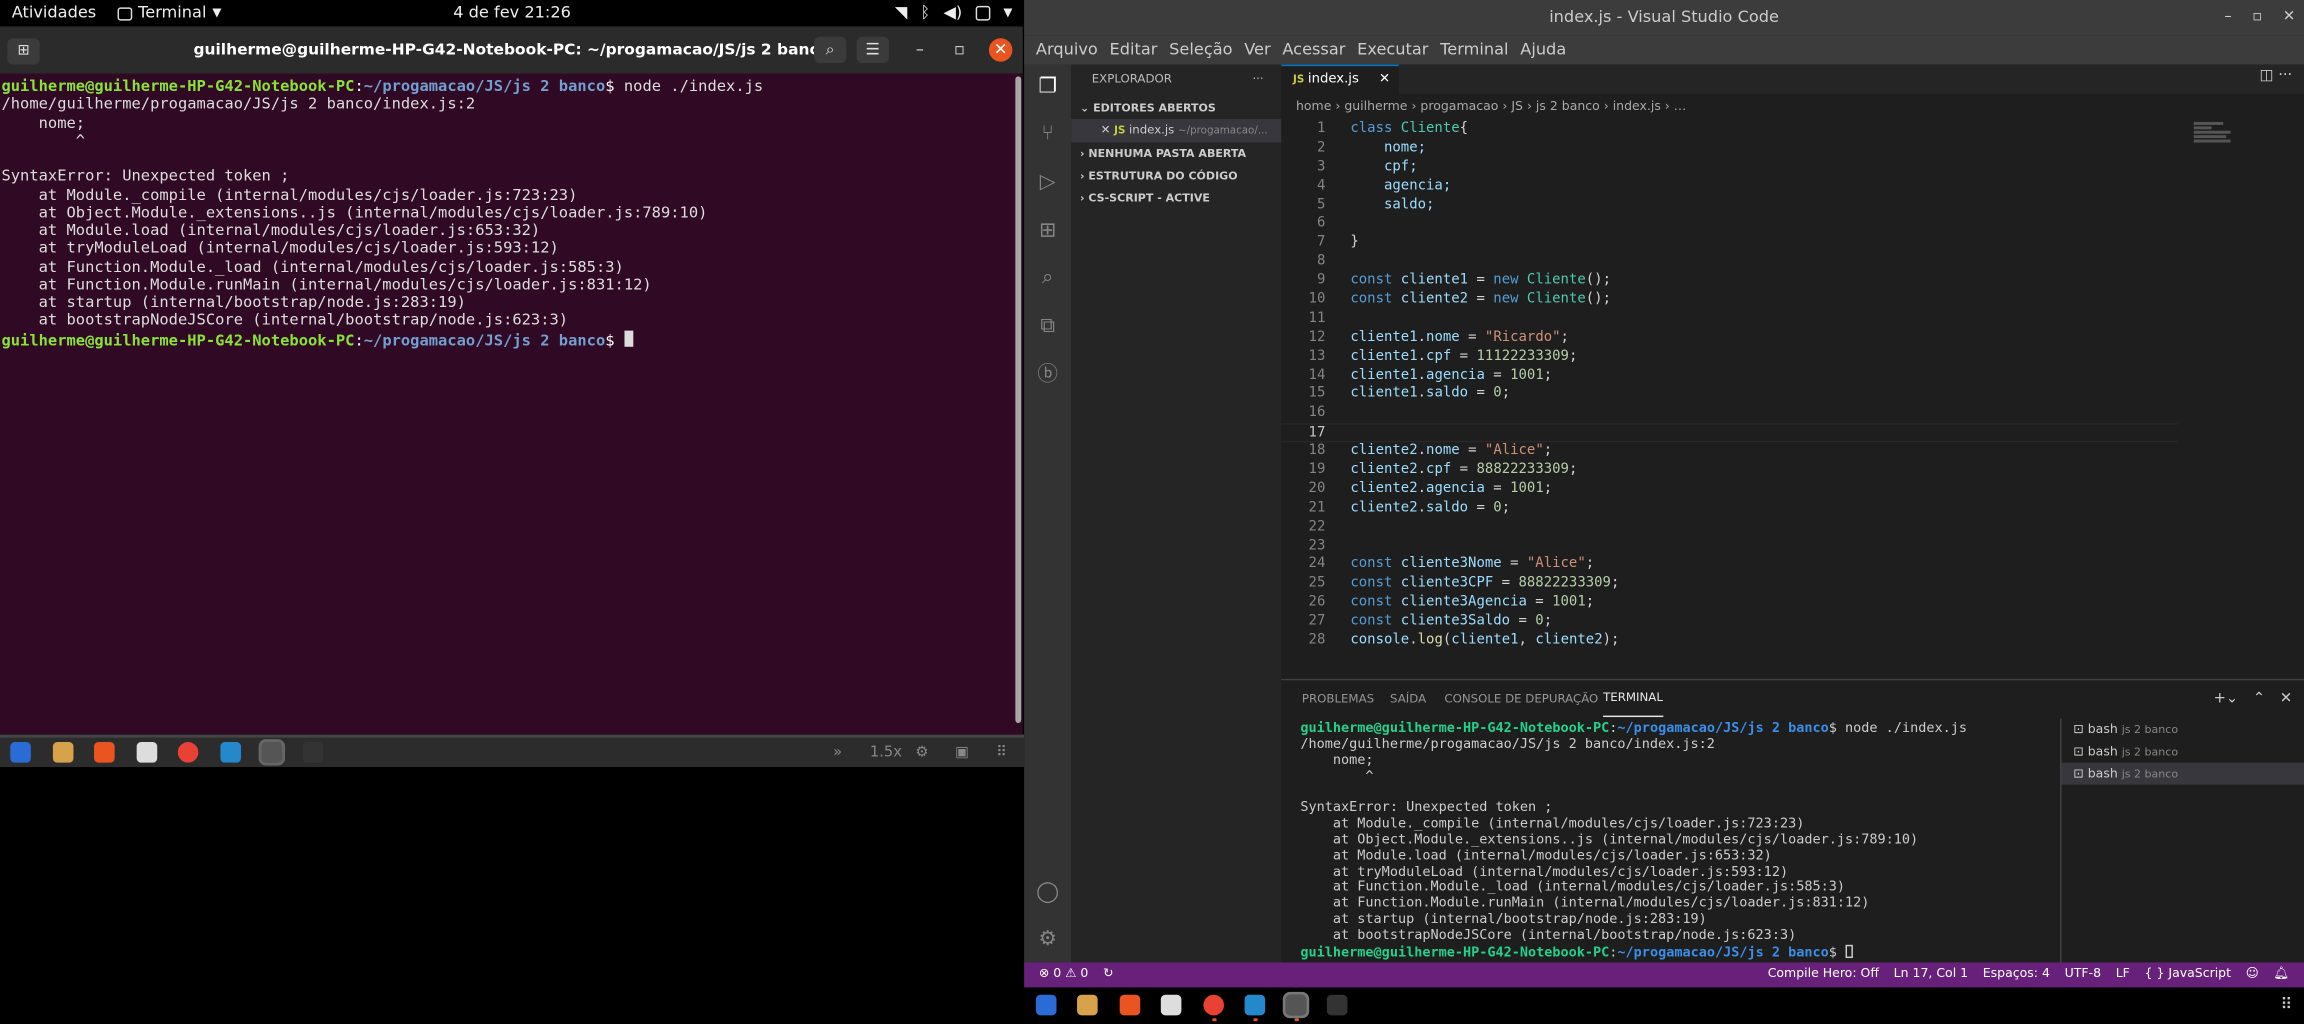 The height and width of the screenshot is (1024, 2304). Describe the element at coordinates (1823, 974) in the screenshot. I see `compile-hero-status: Compile Hero: Off` at that location.